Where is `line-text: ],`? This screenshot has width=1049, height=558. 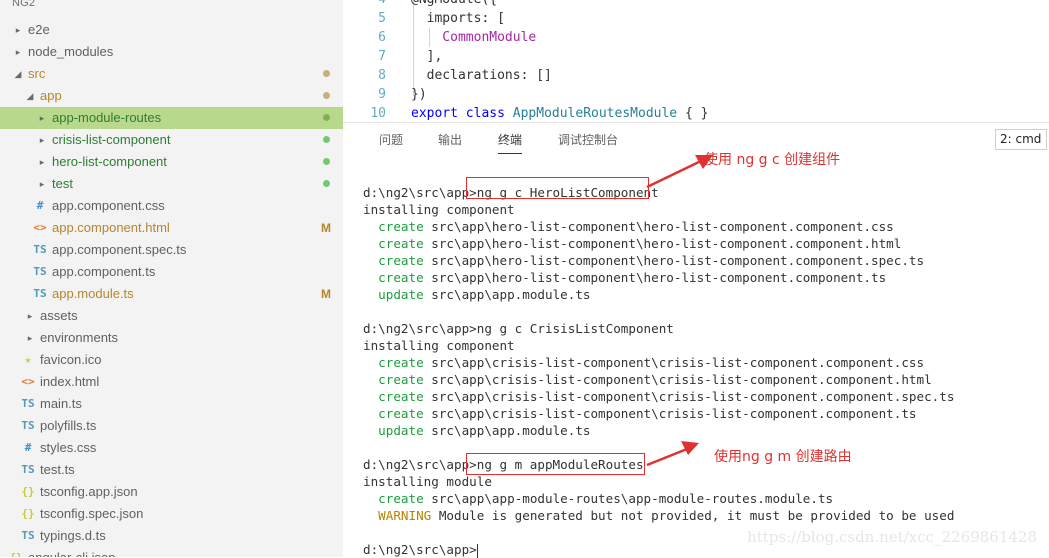
line-text: ], is located at coordinates (427, 56).